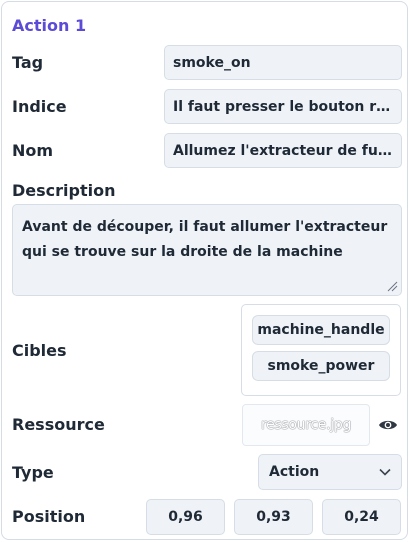 The image size is (410, 542). Describe the element at coordinates (58, 424) in the screenshot. I see `ressource-label: Ressource` at that location.